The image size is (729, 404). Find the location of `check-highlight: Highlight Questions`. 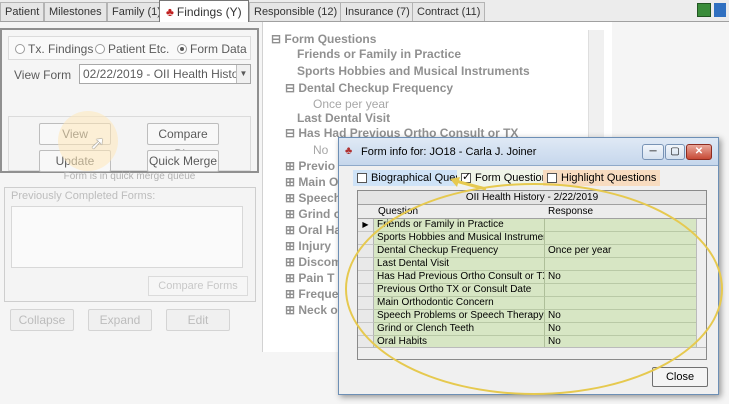

check-highlight: Highlight Questions is located at coordinates (602, 178).